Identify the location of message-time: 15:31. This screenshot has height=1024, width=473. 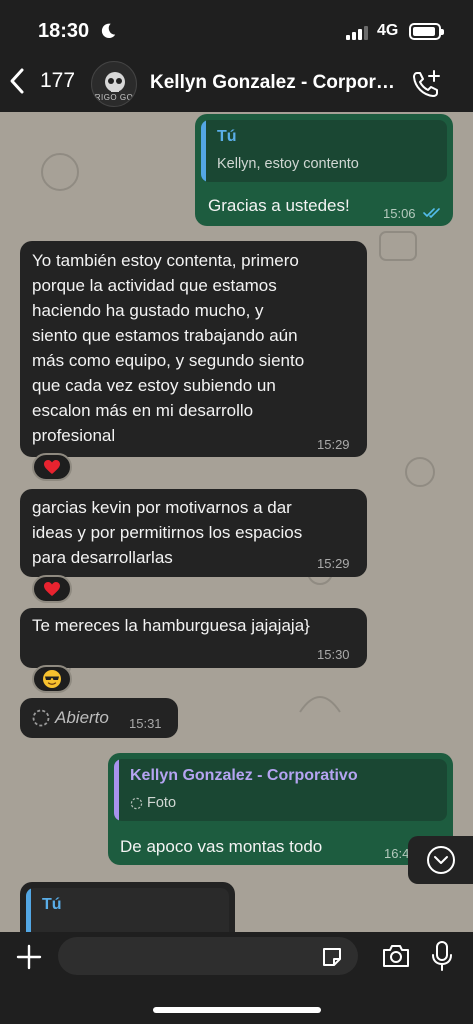
(145, 723).